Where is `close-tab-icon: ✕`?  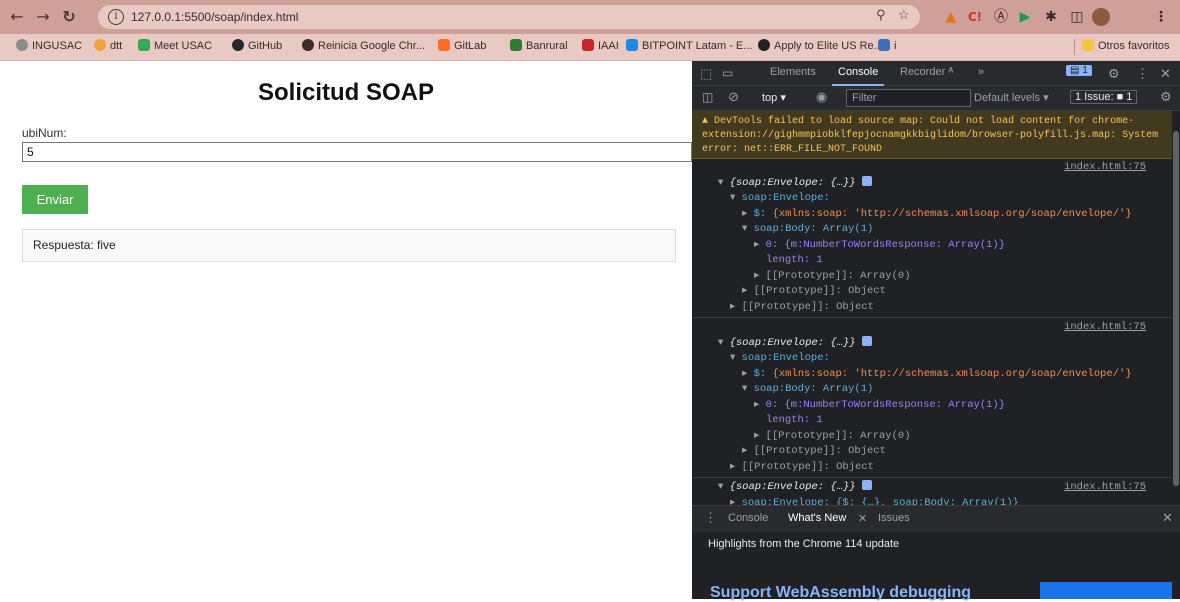 close-tab-icon: ✕ is located at coordinates (862, 518).